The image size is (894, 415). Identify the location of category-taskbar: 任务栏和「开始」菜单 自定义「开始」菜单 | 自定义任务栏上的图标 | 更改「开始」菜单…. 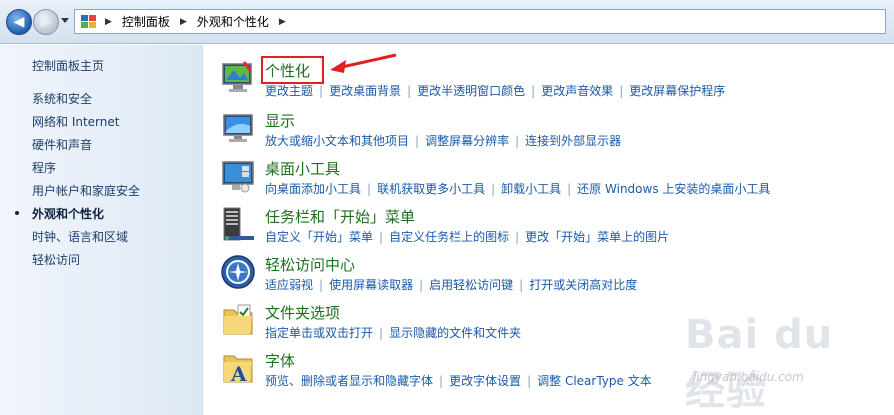
(550, 228).